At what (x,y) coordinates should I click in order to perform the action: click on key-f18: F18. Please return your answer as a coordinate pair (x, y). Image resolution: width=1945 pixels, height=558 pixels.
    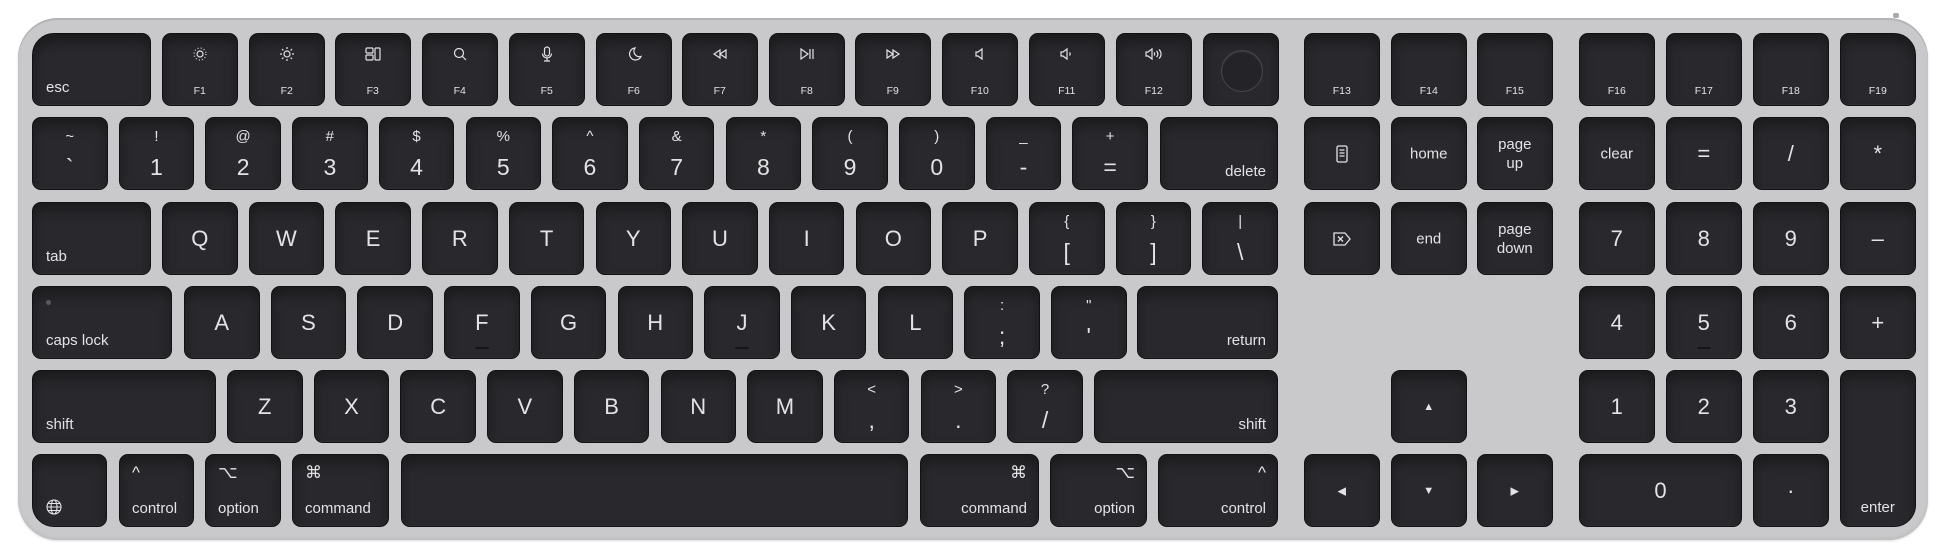
    Looking at the image, I should click on (1791, 69).